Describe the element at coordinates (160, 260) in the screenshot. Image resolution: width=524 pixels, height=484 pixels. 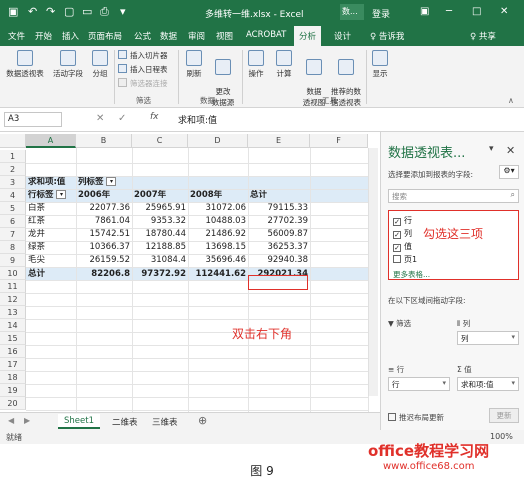
I see `data-cell: 31084.4` at that location.